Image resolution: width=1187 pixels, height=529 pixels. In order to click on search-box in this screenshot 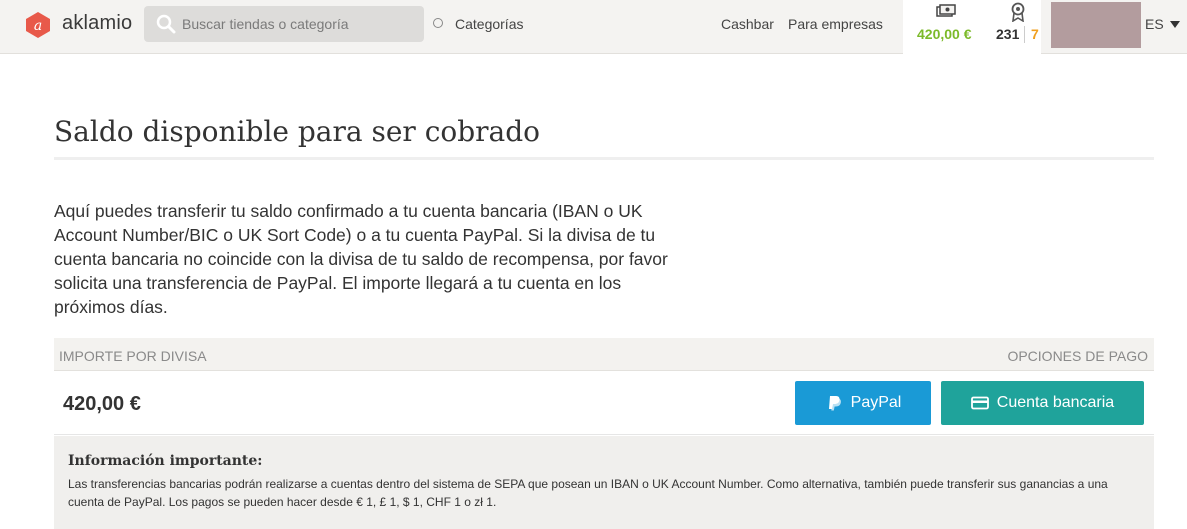, I will do `click(284, 24)`.